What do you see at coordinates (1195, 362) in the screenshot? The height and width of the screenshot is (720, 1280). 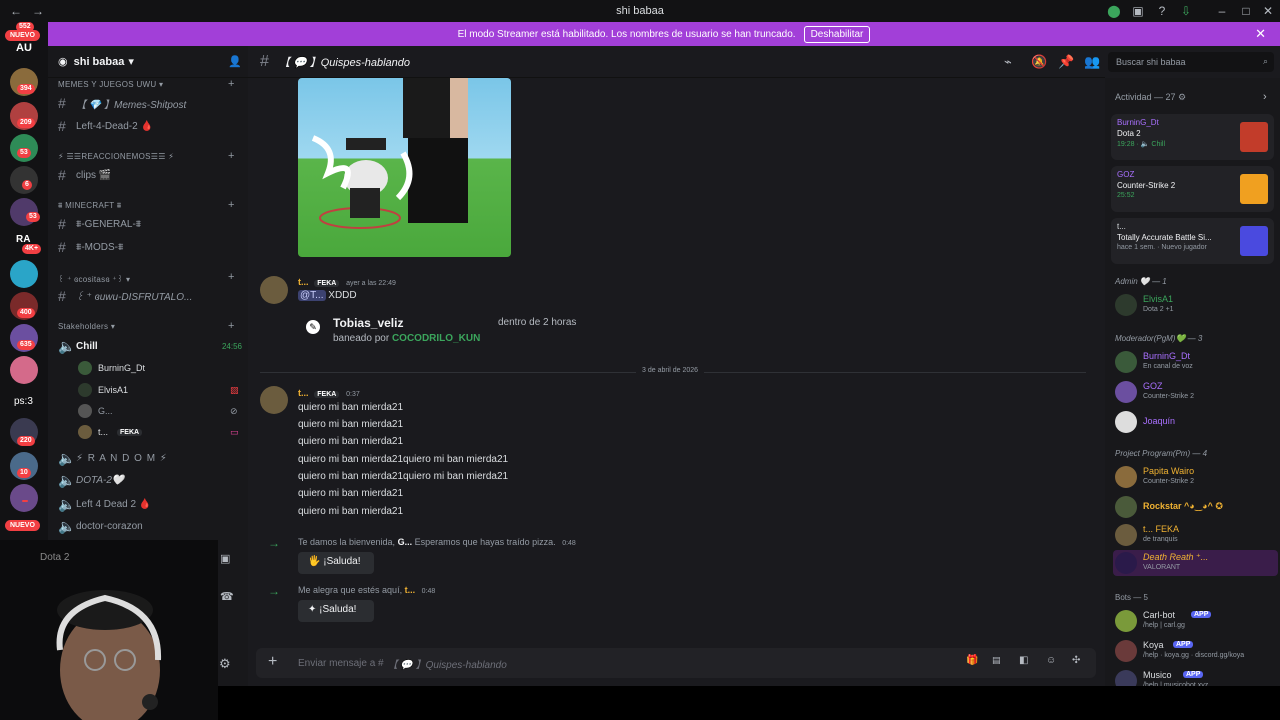 I see `member-item: BurninG_Dt En canal de voz` at bounding box center [1195, 362].